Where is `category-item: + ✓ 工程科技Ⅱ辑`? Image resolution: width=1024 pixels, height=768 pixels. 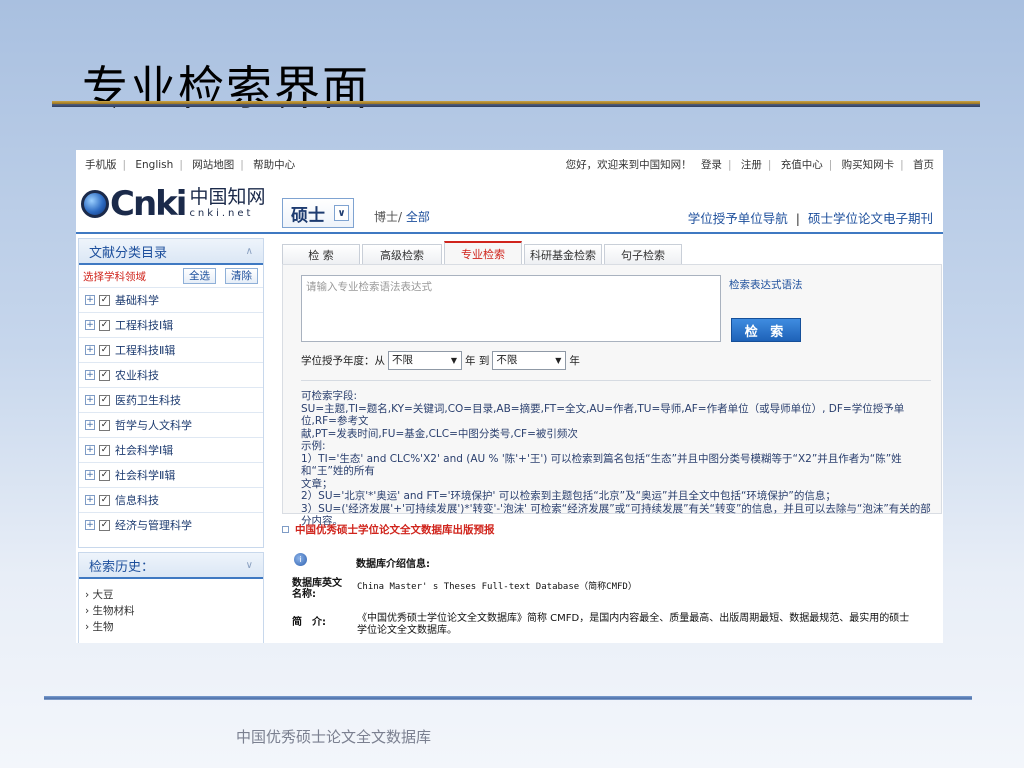 category-item: + ✓ 工程科技Ⅱ辑 is located at coordinates (171, 349).